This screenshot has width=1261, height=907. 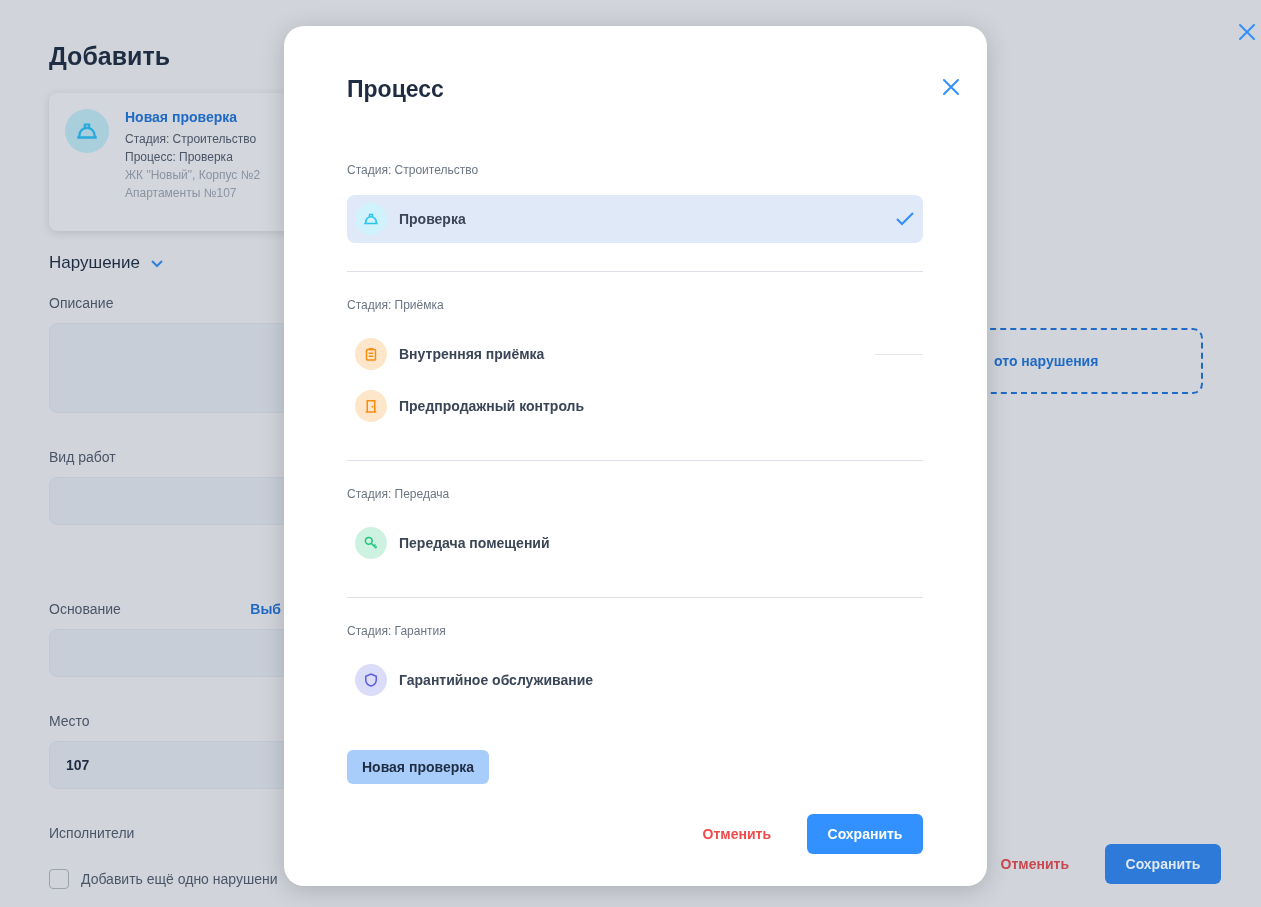 What do you see at coordinates (179, 157) in the screenshot?
I see `card-detail: Процесс: Проверка` at bounding box center [179, 157].